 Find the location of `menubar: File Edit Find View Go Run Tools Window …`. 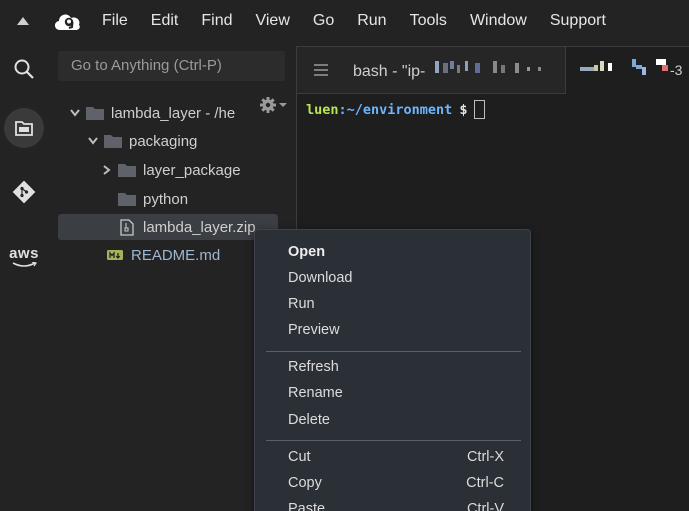

menubar: File Edit Find View Go Run Tools Window … is located at coordinates (344, 21).